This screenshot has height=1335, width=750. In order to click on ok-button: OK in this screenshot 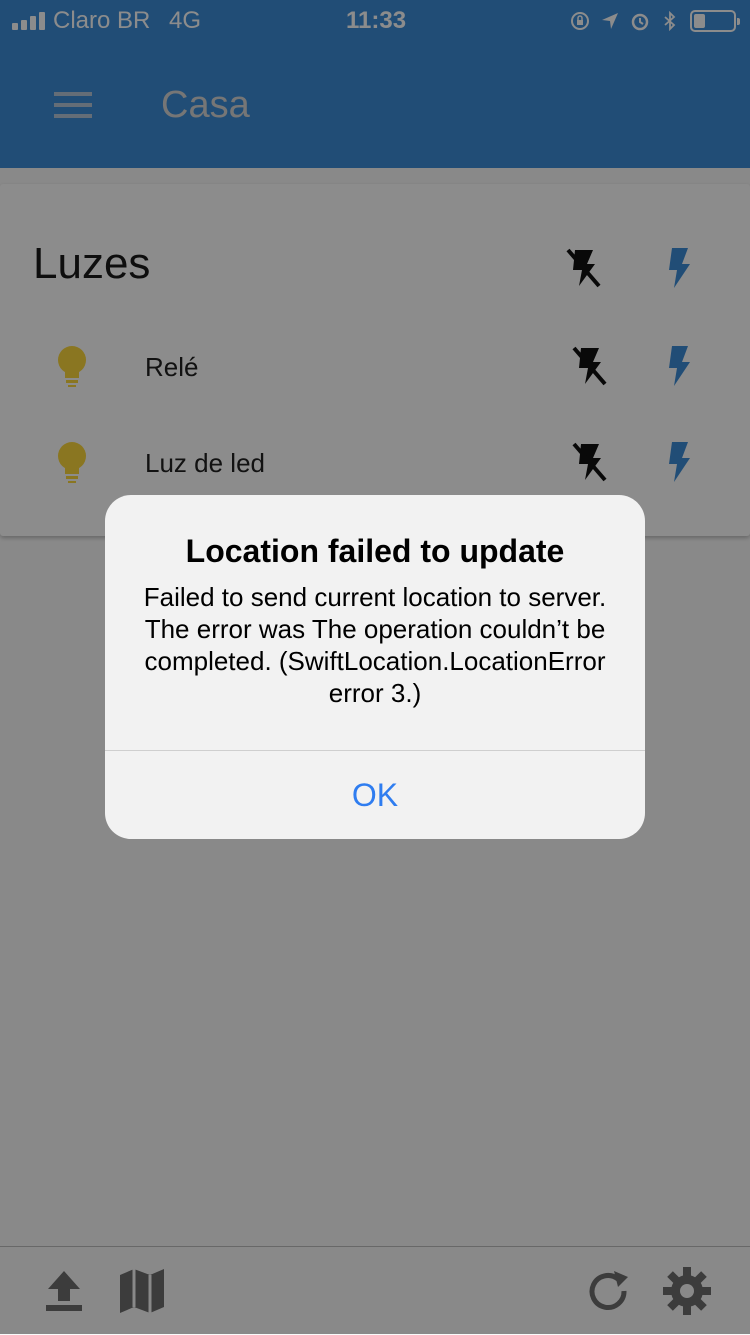, I will do `click(375, 795)`.